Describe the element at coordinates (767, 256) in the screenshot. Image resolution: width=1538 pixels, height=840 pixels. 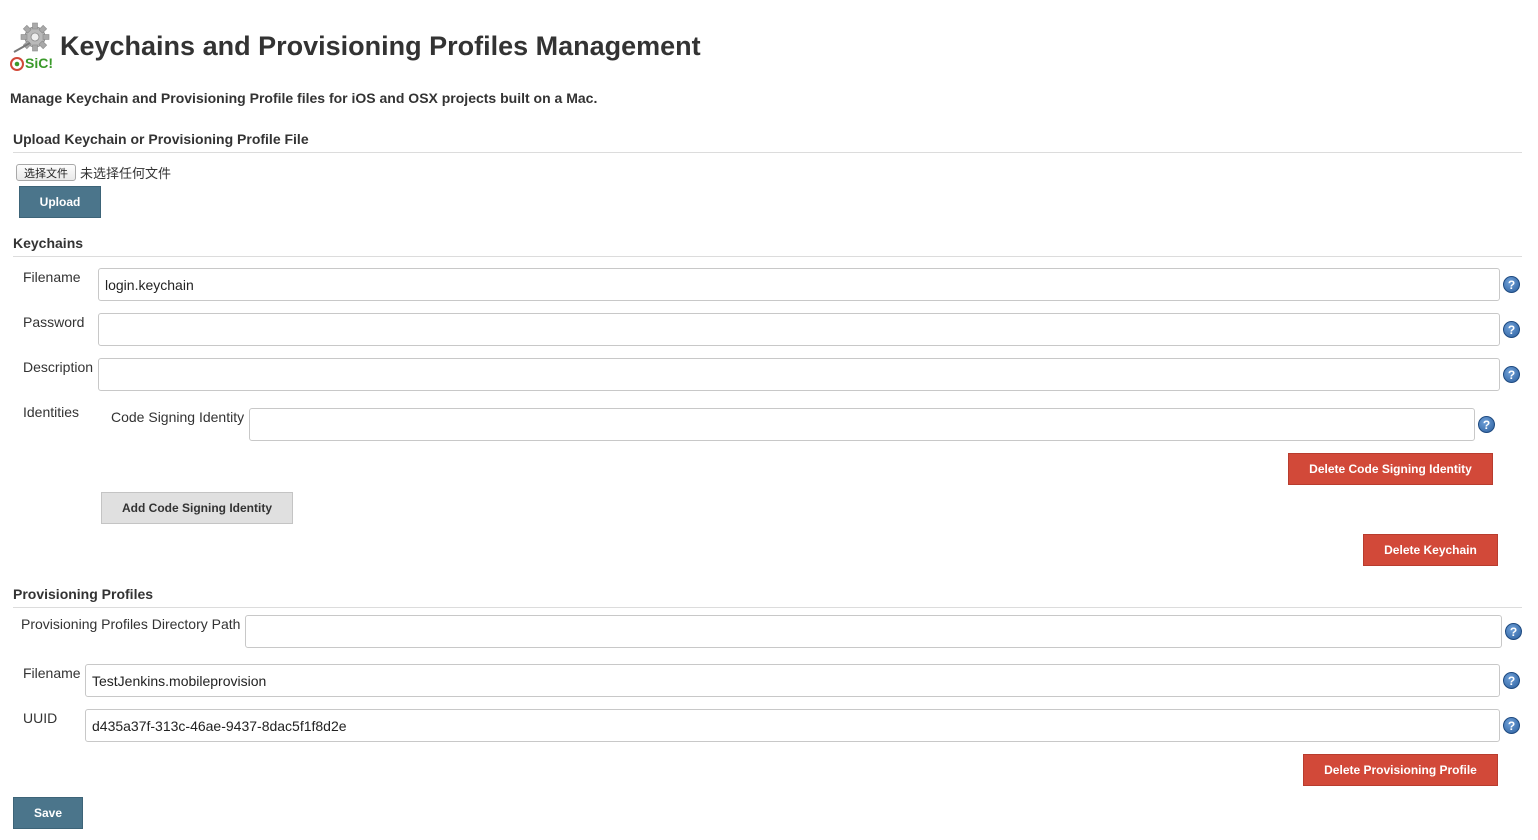
I see `keychains-section-divider` at that location.